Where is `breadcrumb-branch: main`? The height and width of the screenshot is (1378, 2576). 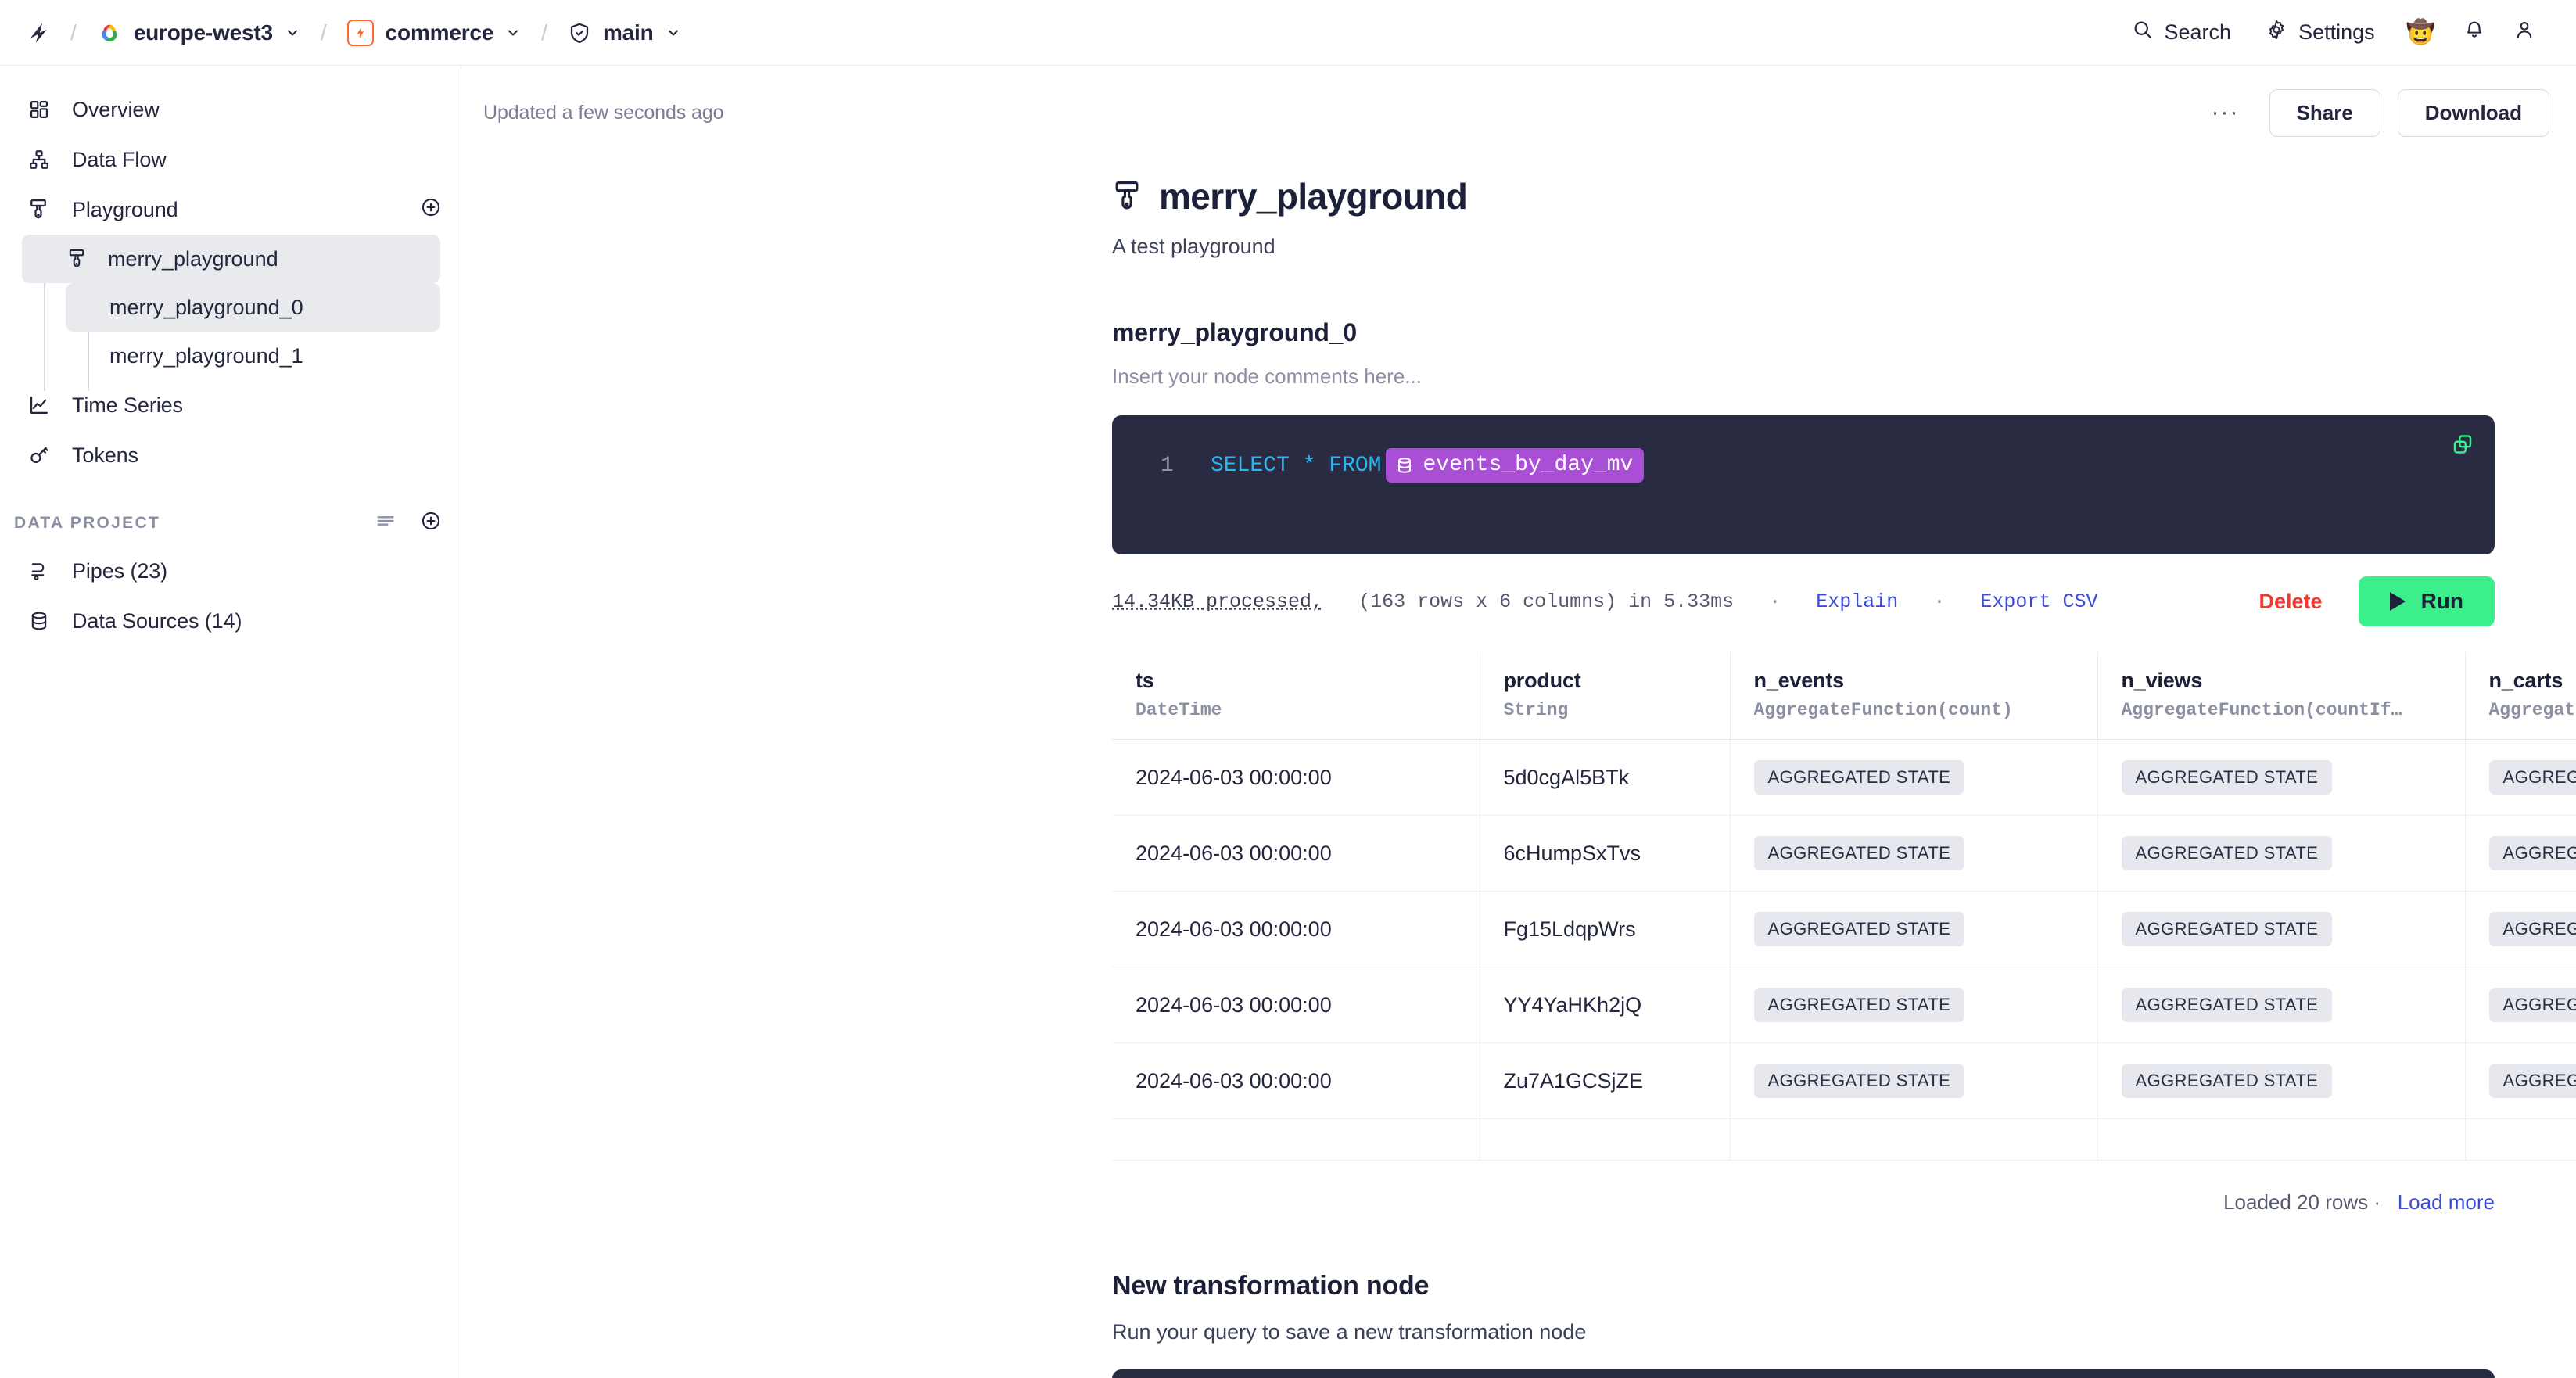
breadcrumb-branch: main is located at coordinates (624, 33).